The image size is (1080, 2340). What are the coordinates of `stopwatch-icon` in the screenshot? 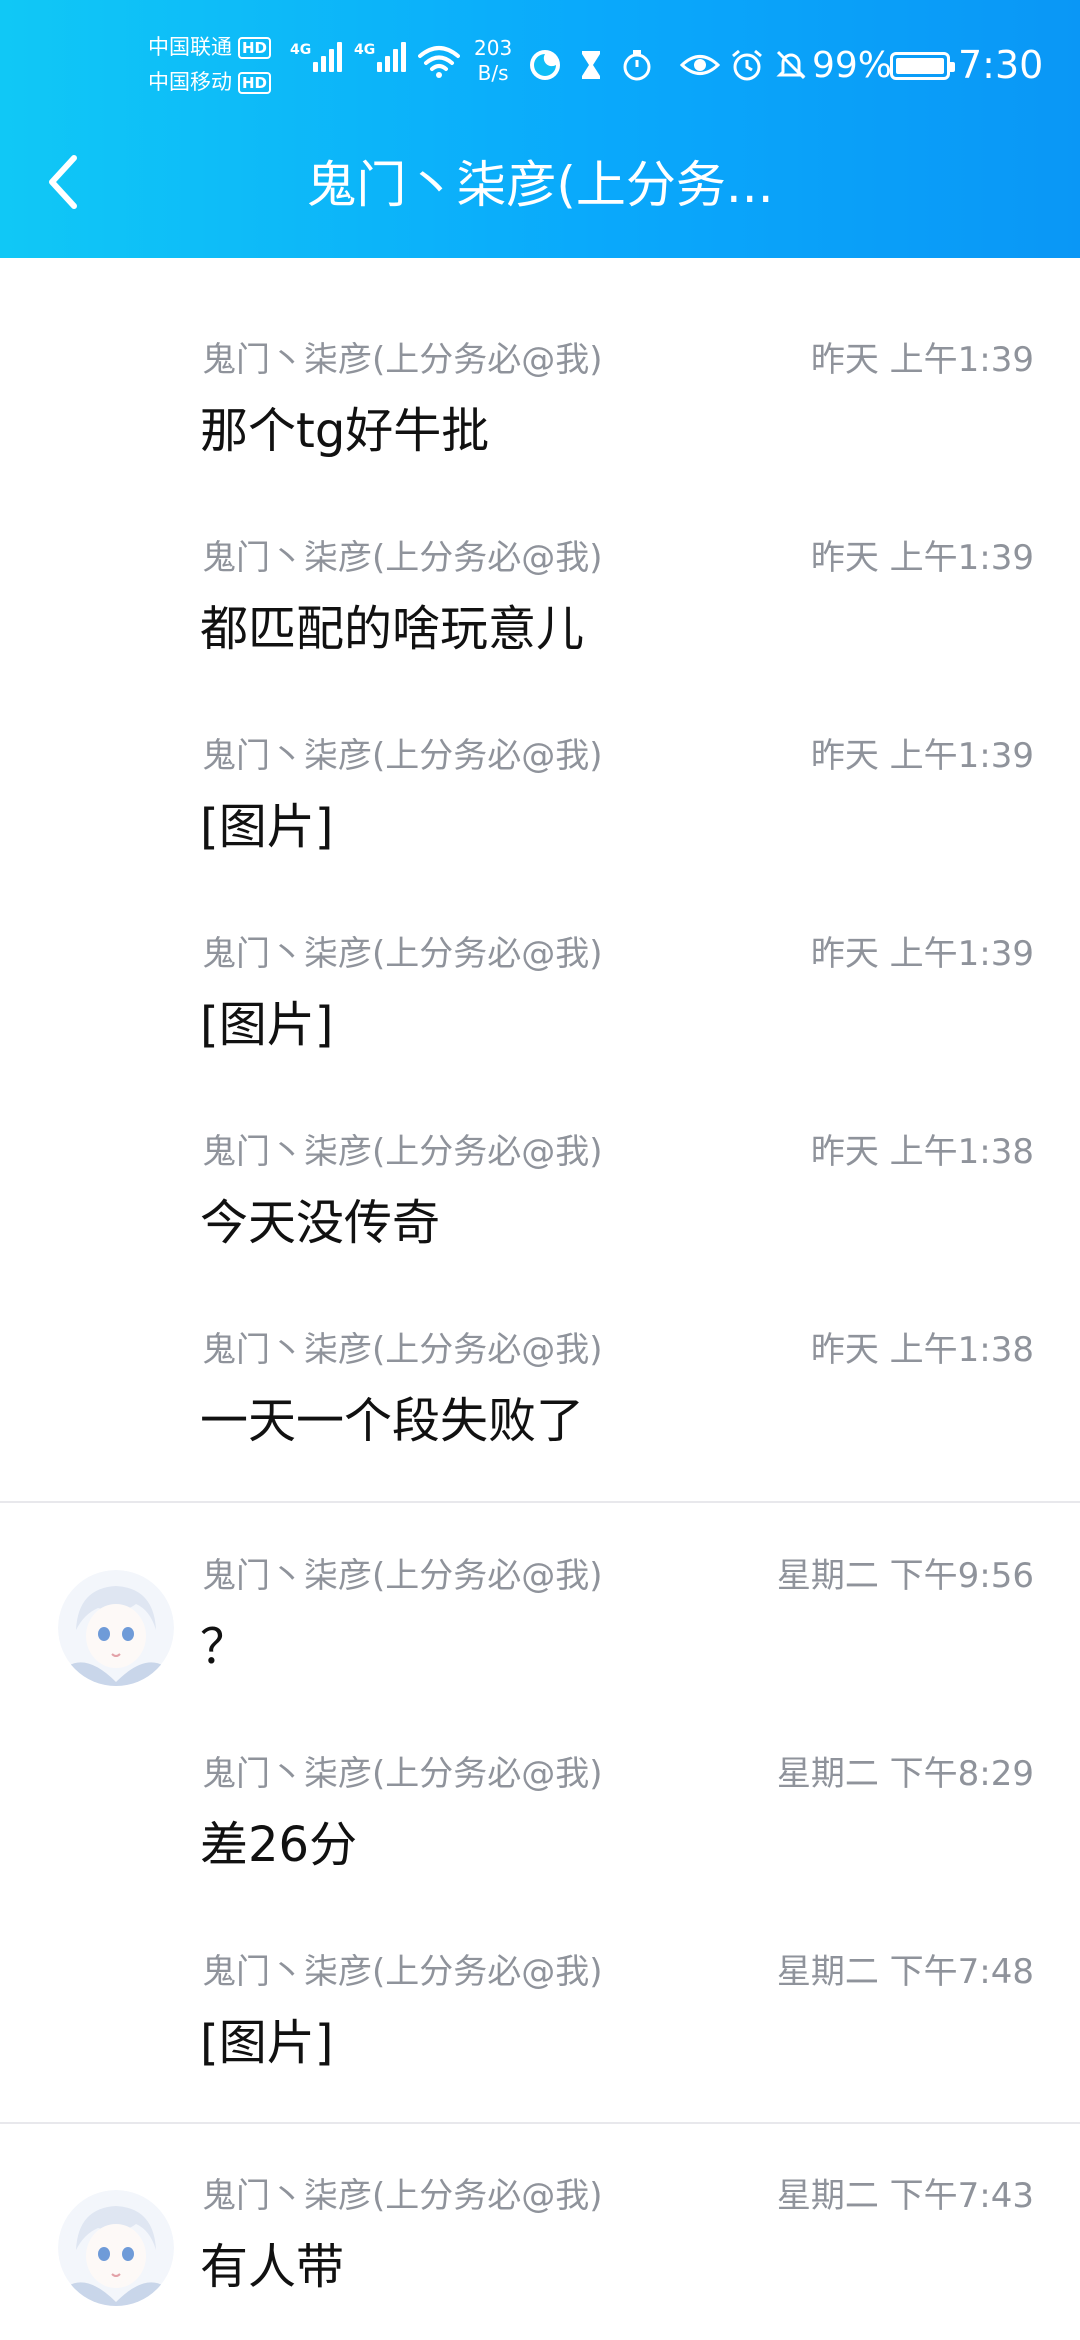 It's located at (637, 65).